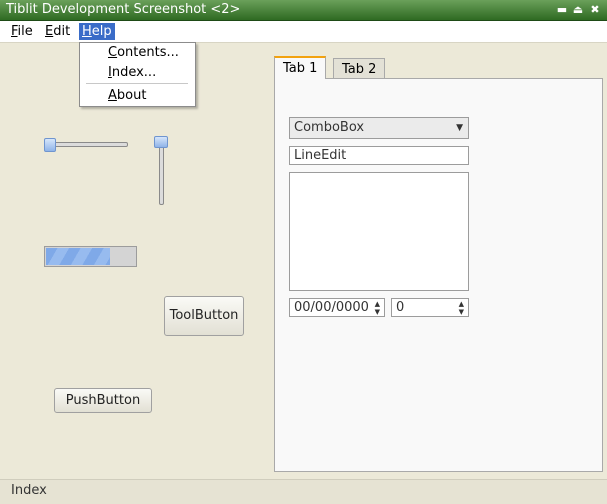 The width and height of the screenshot is (607, 504). What do you see at coordinates (29, 490) in the screenshot?
I see `status-text: Index` at bounding box center [29, 490].